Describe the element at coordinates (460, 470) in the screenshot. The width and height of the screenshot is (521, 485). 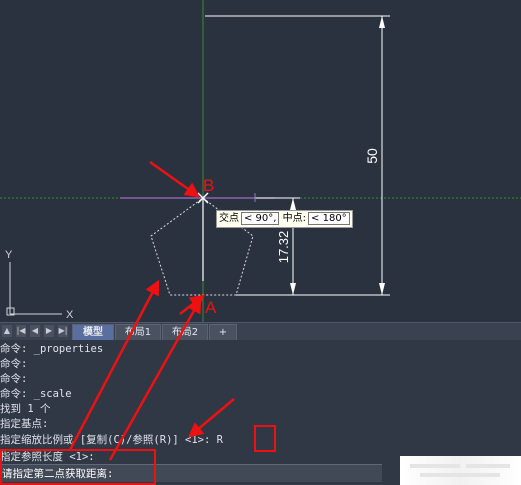
I see `watermark` at that location.